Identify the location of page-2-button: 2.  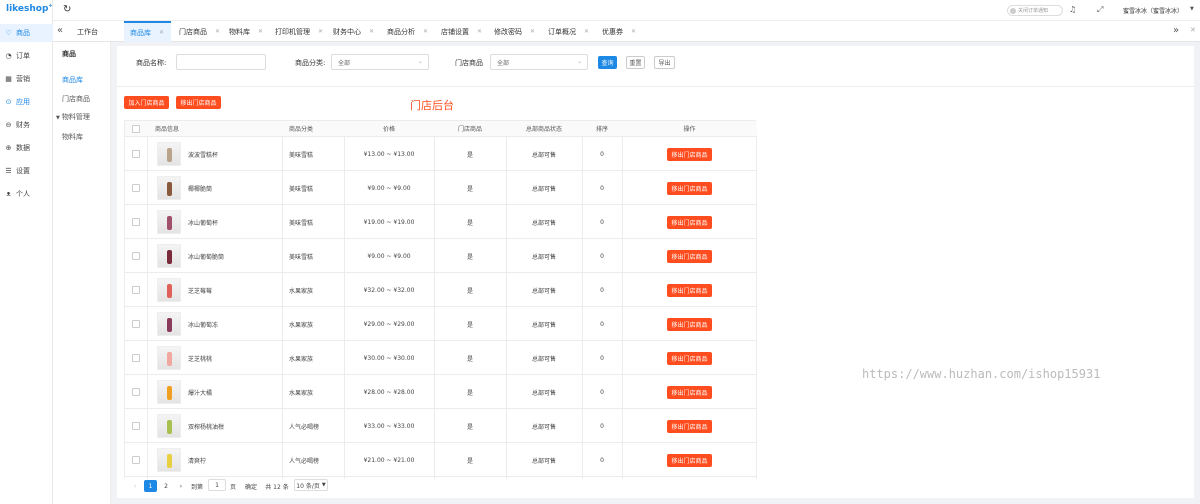
(166, 486).